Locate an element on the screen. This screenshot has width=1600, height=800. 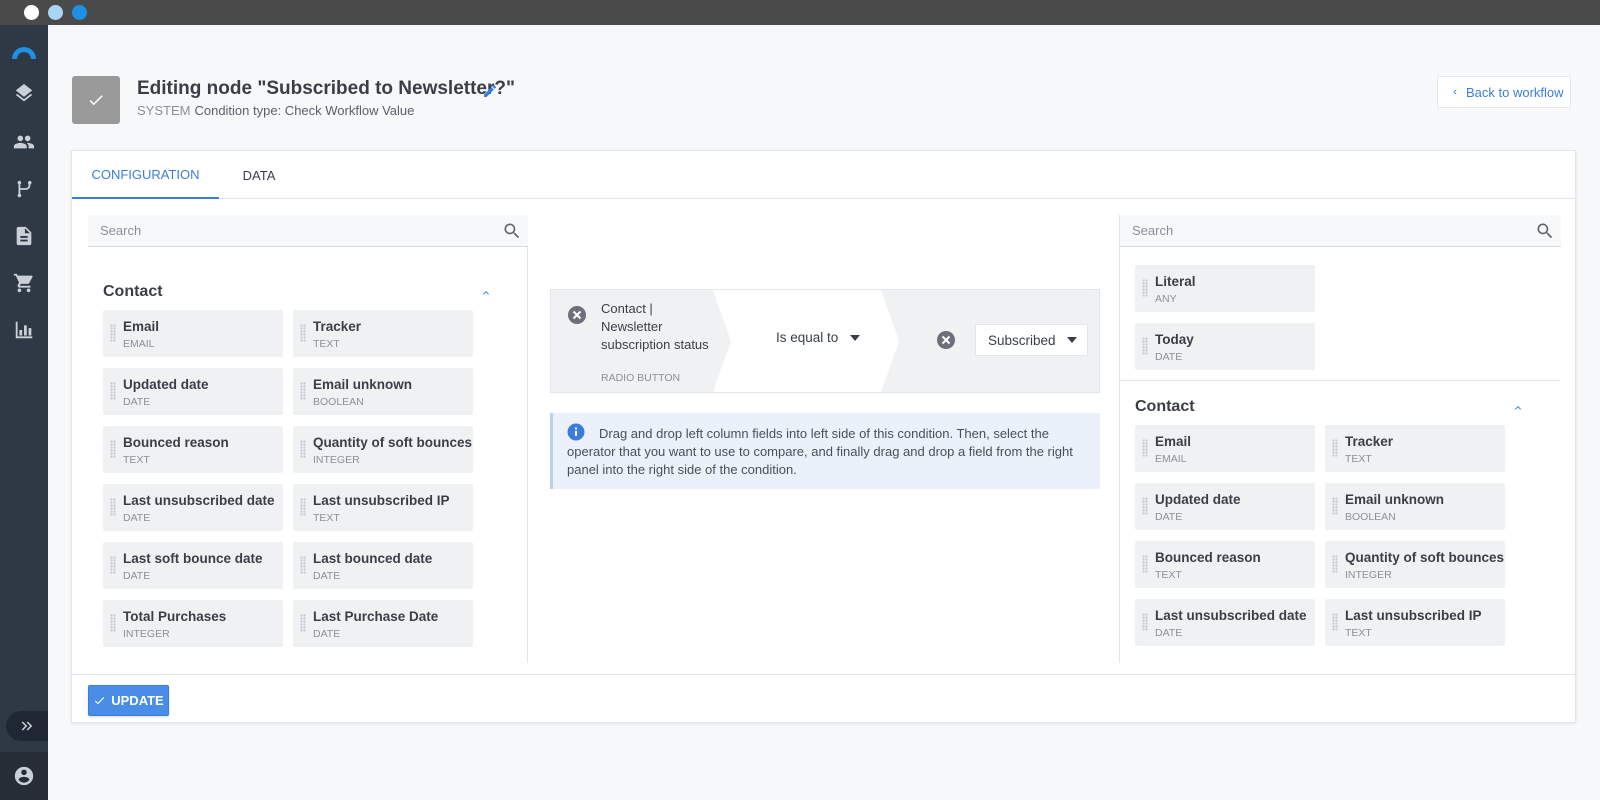
sidebar-item-layers is located at coordinates (24, 95).